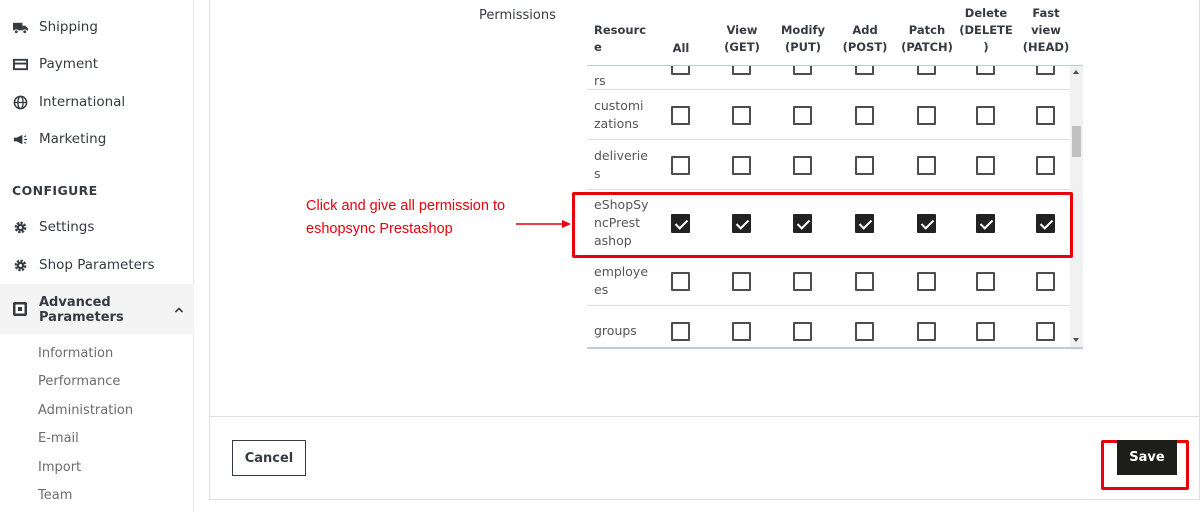  I want to click on annotation-line1: Click and give all permission to, so click(406, 206).